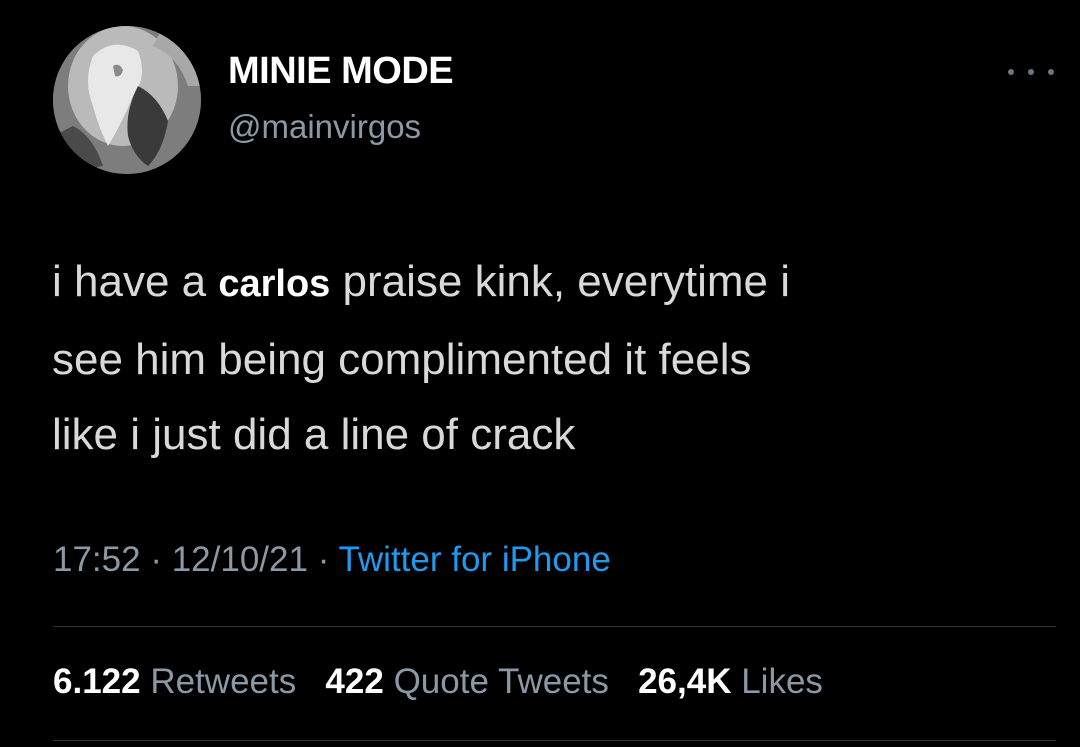 This screenshot has height=747, width=1080. Describe the element at coordinates (685, 681) in the screenshot. I see `likes-count: 26,4K` at that location.